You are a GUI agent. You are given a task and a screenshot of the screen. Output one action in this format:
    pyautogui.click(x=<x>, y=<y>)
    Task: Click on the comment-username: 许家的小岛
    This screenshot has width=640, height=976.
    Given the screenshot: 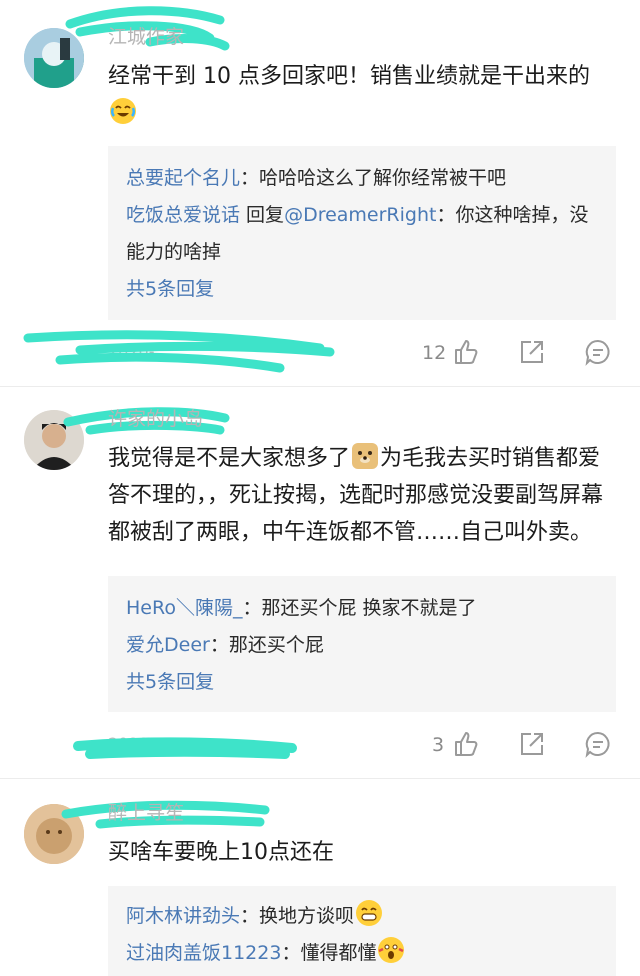 What is the action you would take?
    pyautogui.click(x=155, y=417)
    